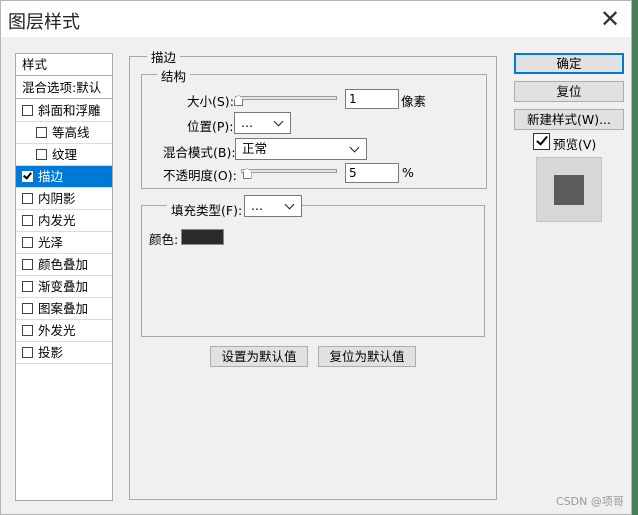  I want to click on style-item-label: 颜色叠加, so click(63, 264).